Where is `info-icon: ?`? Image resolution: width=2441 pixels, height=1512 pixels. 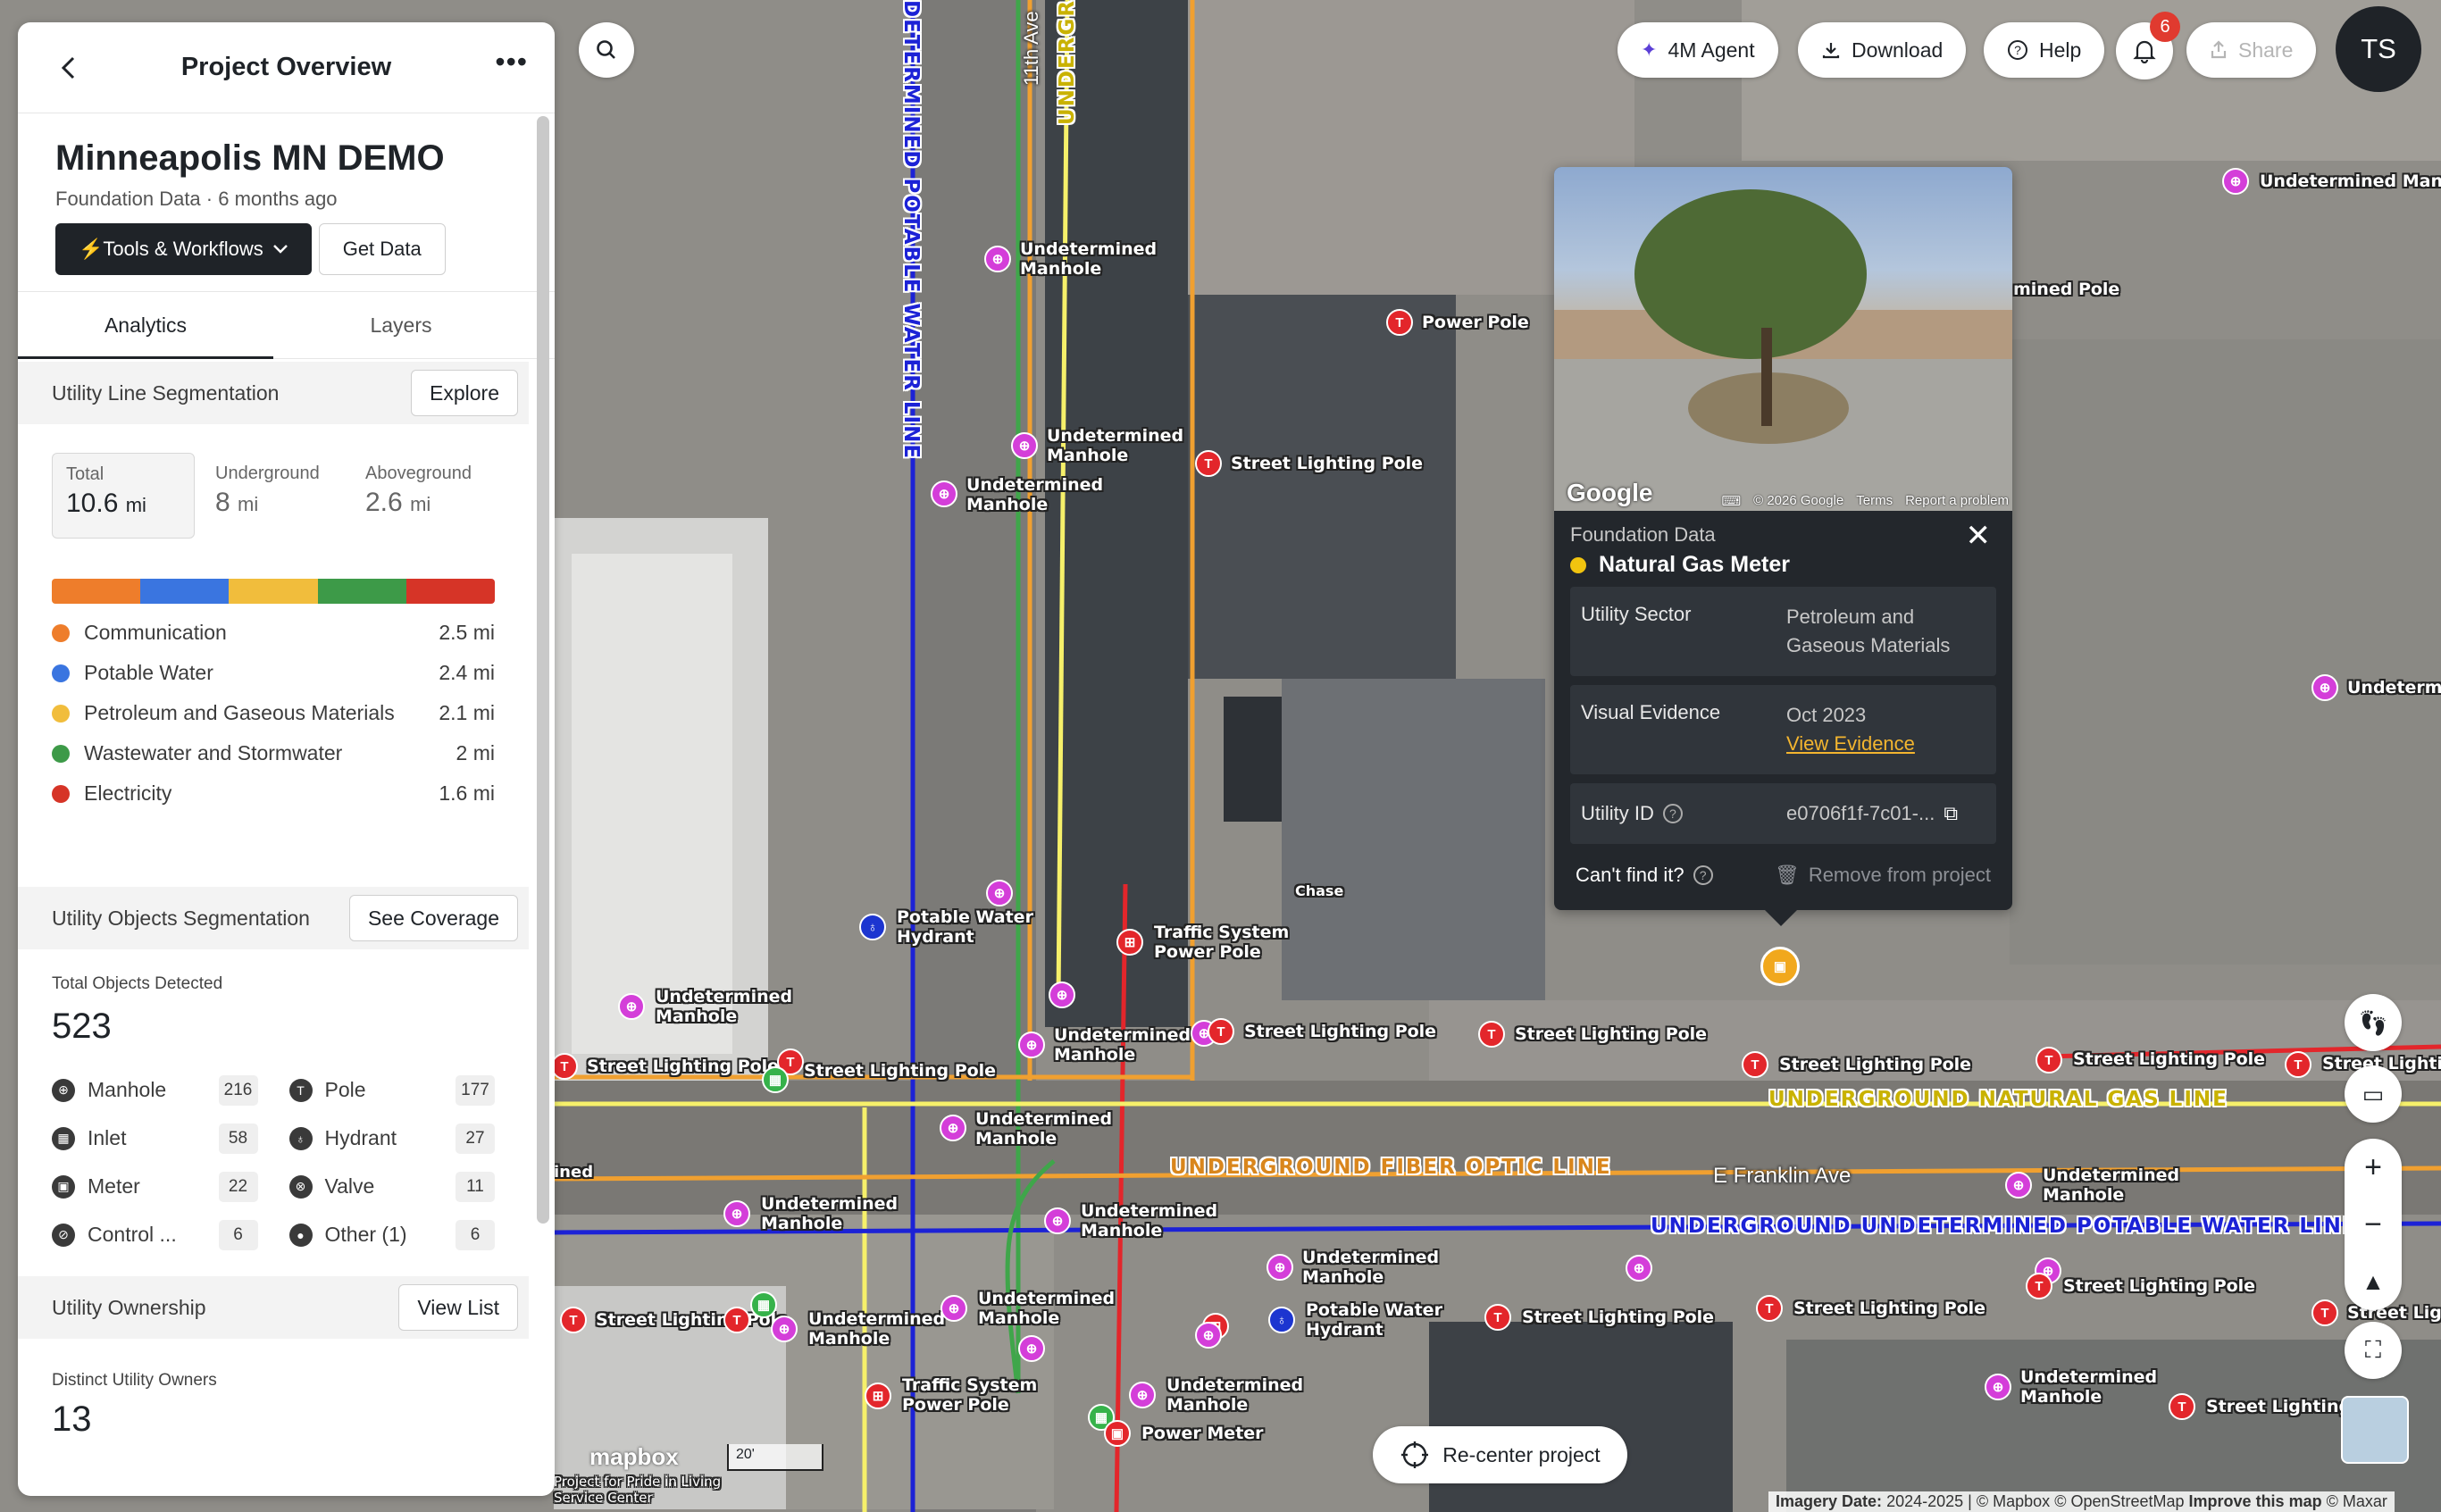 info-icon: ? is located at coordinates (1672, 813).